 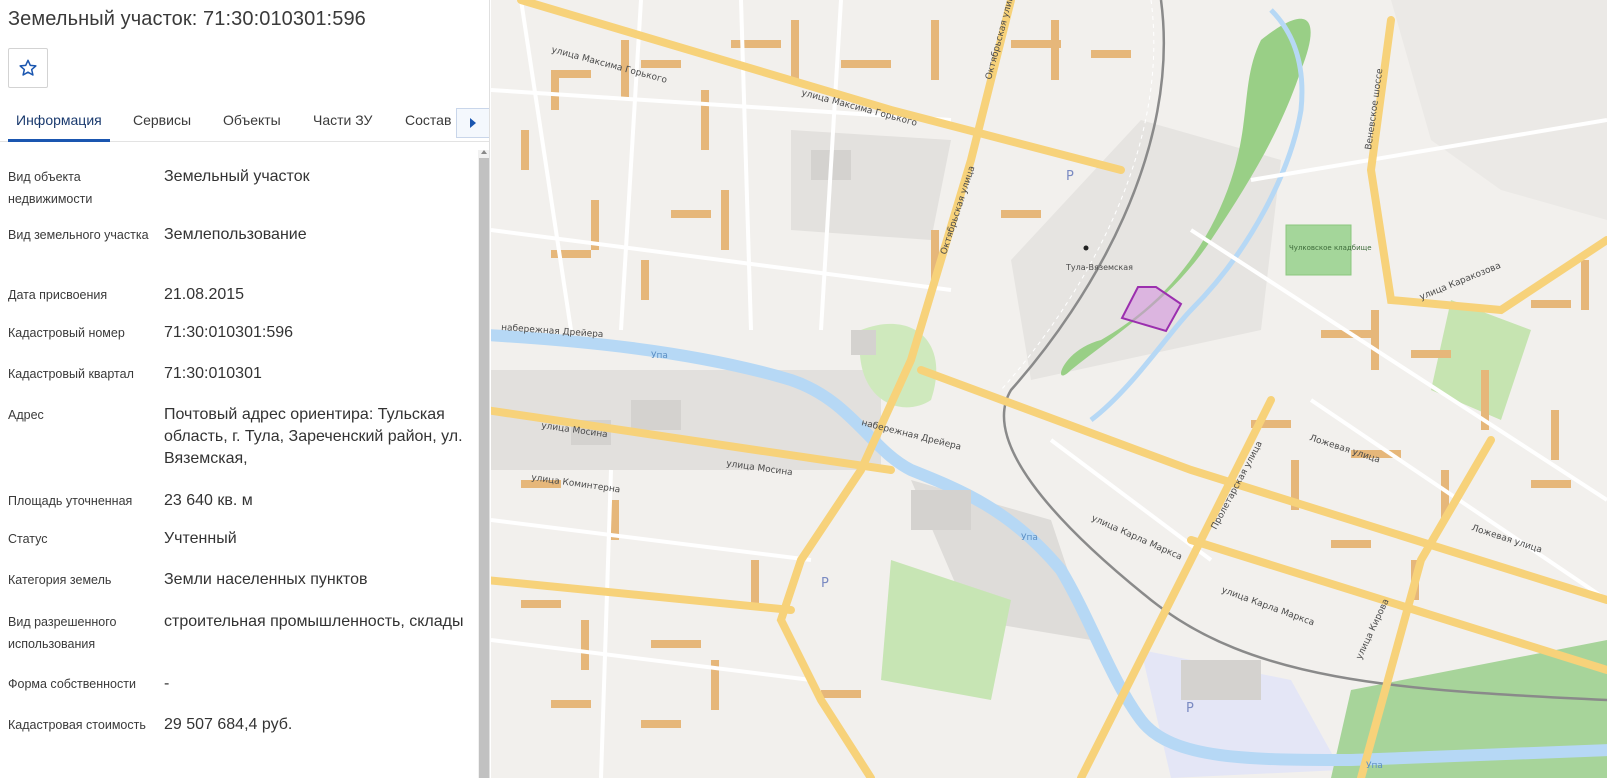 I want to click on star-outline-icon, so click(x=28, y=67).